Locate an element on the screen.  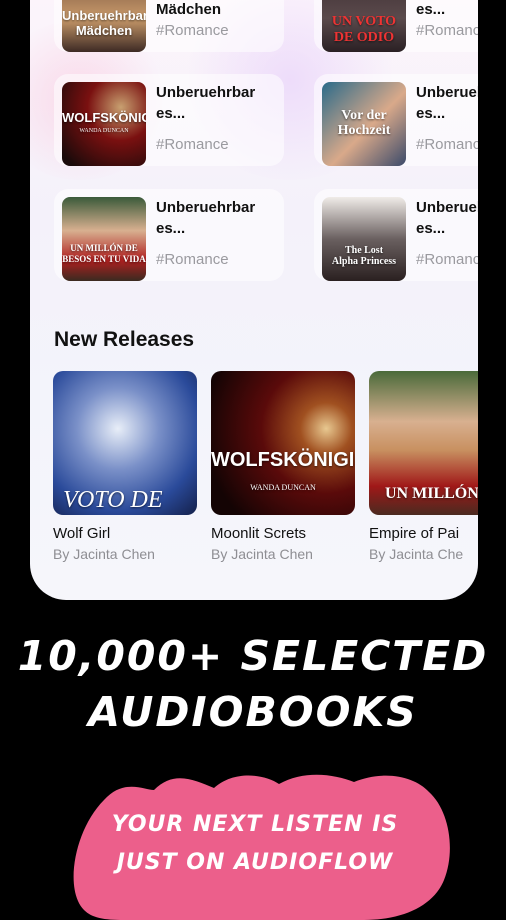
cover-title: VOTO DE is located at coordinates (113, 500).